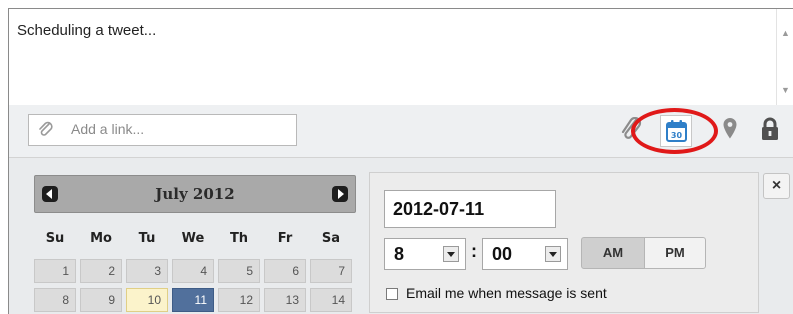 This screenshot has width=793, height=314. What do you see at coordinates (451, 254) in the screenshot?
I see `hour-dropdown-arrow-icon` at bounding box center [451, 254].